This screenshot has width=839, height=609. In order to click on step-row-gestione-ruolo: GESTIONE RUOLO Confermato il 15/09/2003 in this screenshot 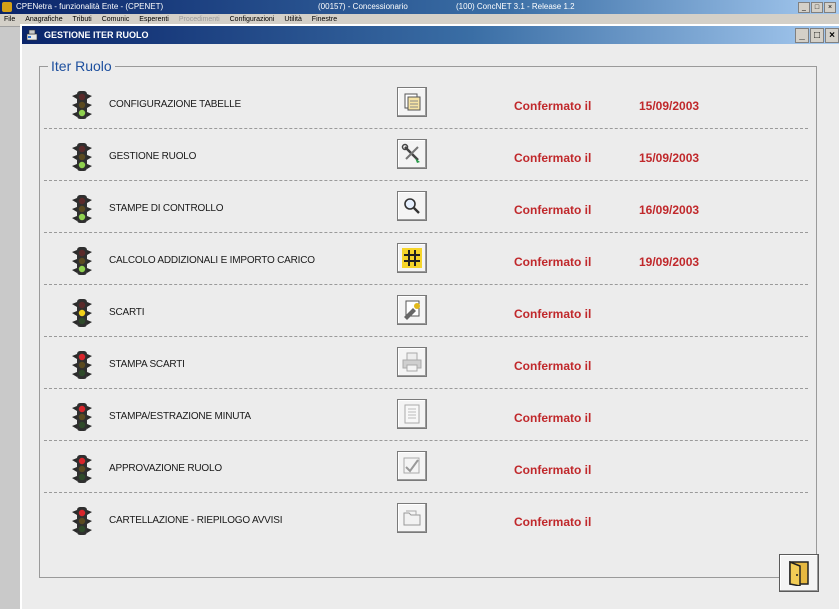, I will do `click(426, 155)`.